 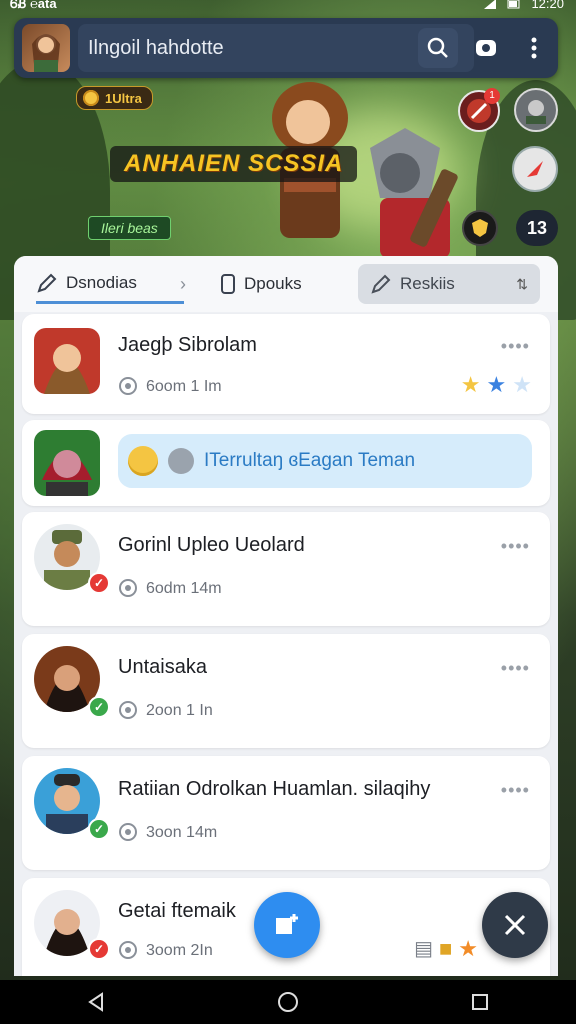 What do you see at coordinates (325, 461) in the screenshot?
I see `message-bubble: ITerrultaŋ ɞEagan Teman` at bounding box center [325, 461].